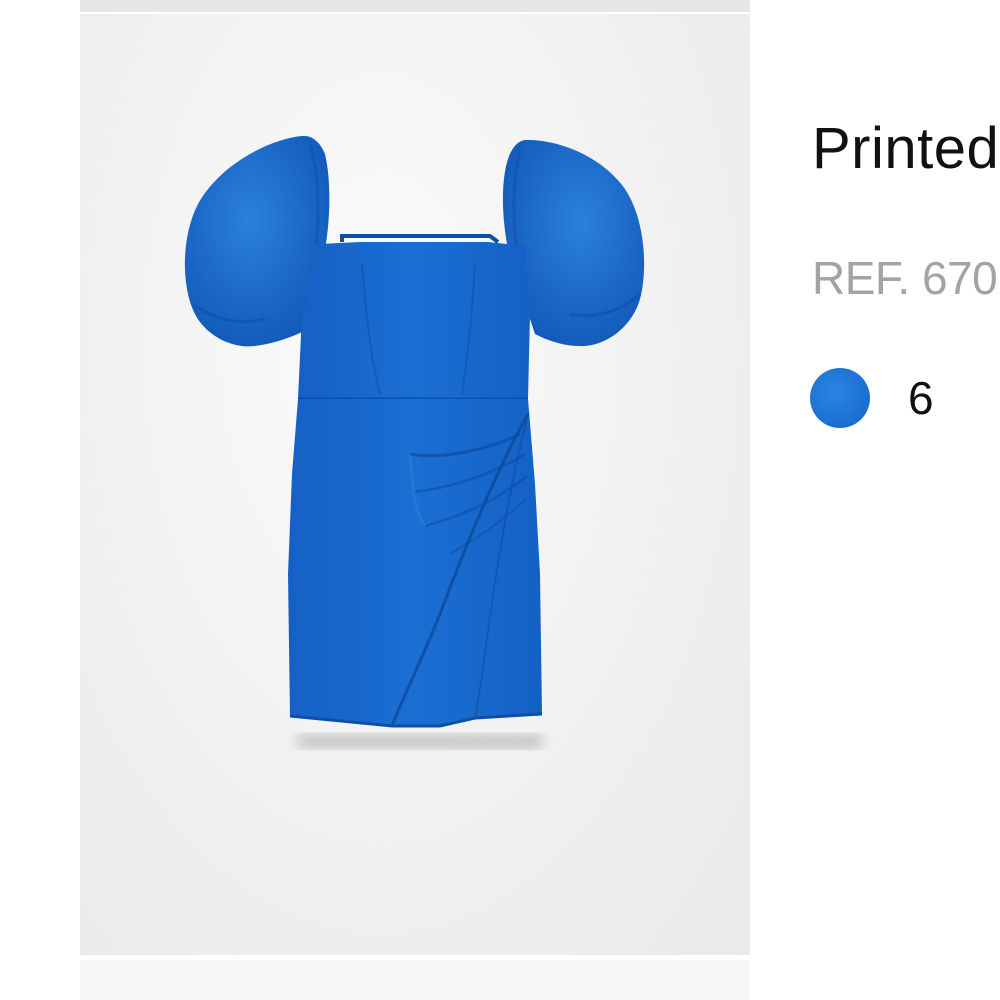 This screenshot has width=1000, height=1000. Describe the element at coordinates (415, 980) in the screenshot. I see `next-image-thumbnail` at that location.